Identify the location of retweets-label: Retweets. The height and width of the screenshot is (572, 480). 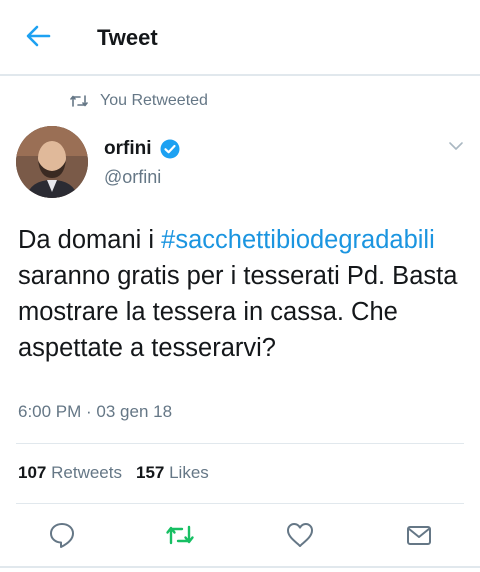
(86, 472).